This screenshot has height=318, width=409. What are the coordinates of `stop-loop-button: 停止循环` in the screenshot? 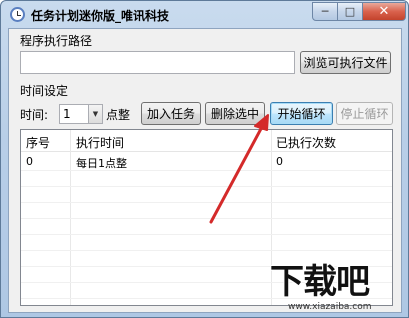 It's located at (364, 113).